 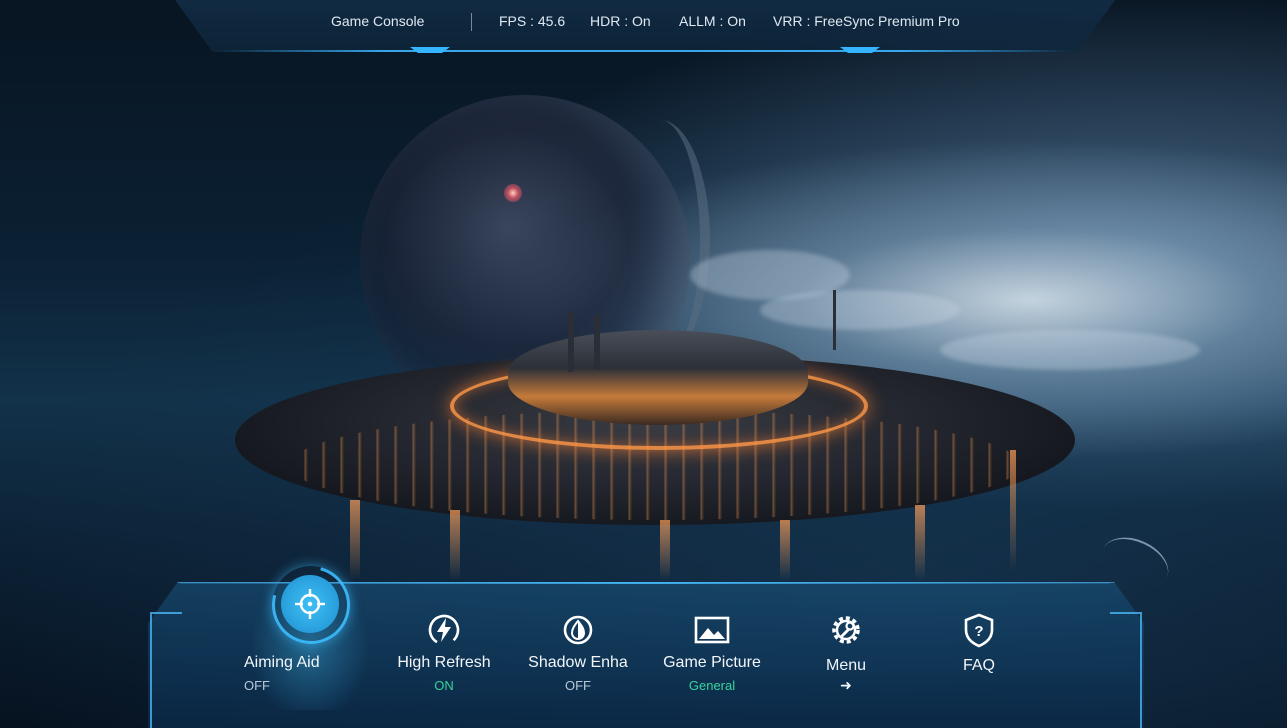 What do you see at coordinates (444, 685) in the screenshot?
I see `dock-item-status: ON` at bounding box center [444, 685].